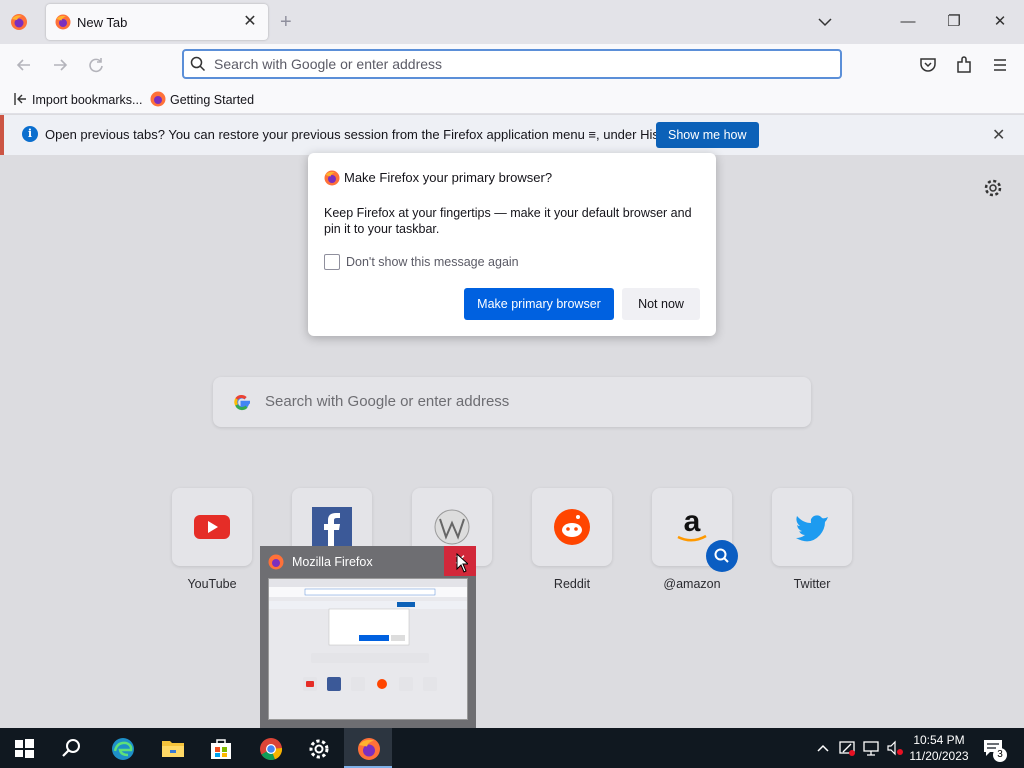  Describe the element at coordinates (939, 748) in the screenshot. I see `taskbar-clock: 10:54 PM 11/20/2023` at that location.